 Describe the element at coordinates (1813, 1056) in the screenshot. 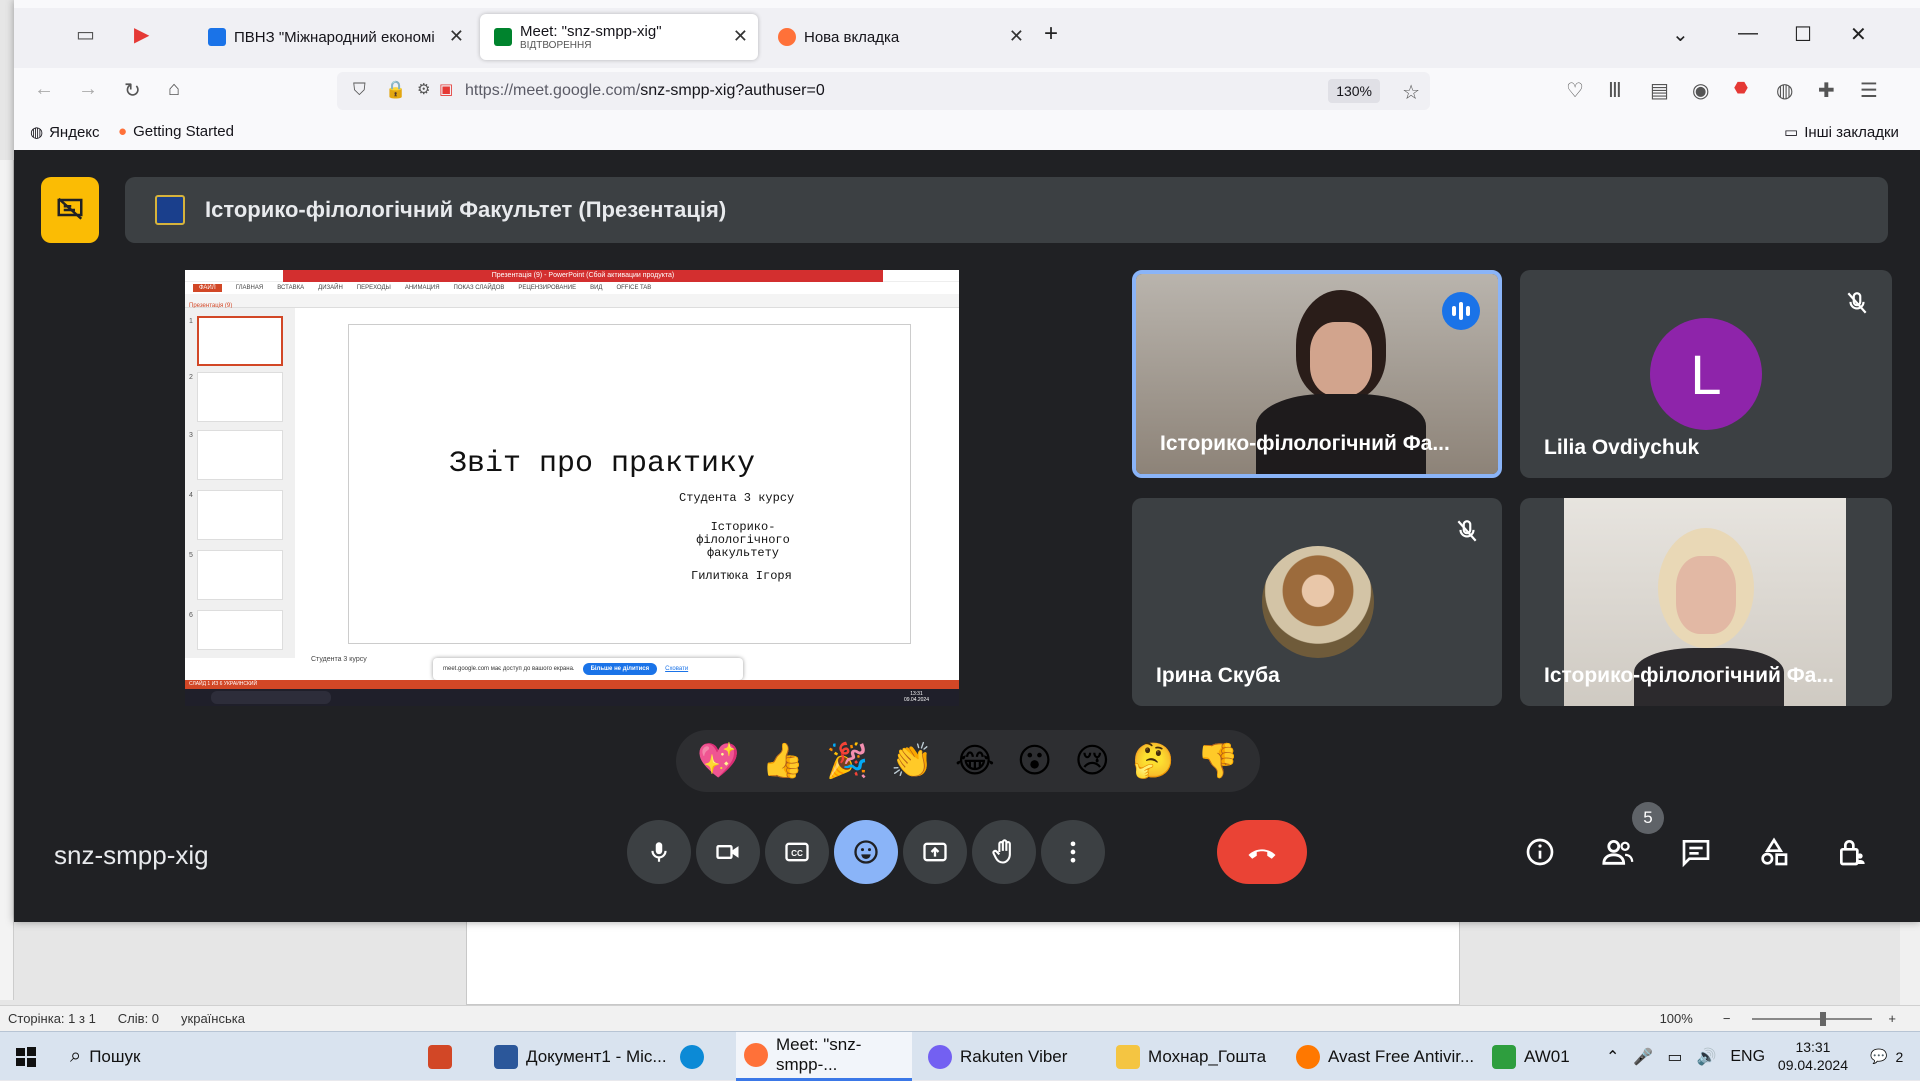

I see `system-clock: 13:31 09.04.2024` at that location.